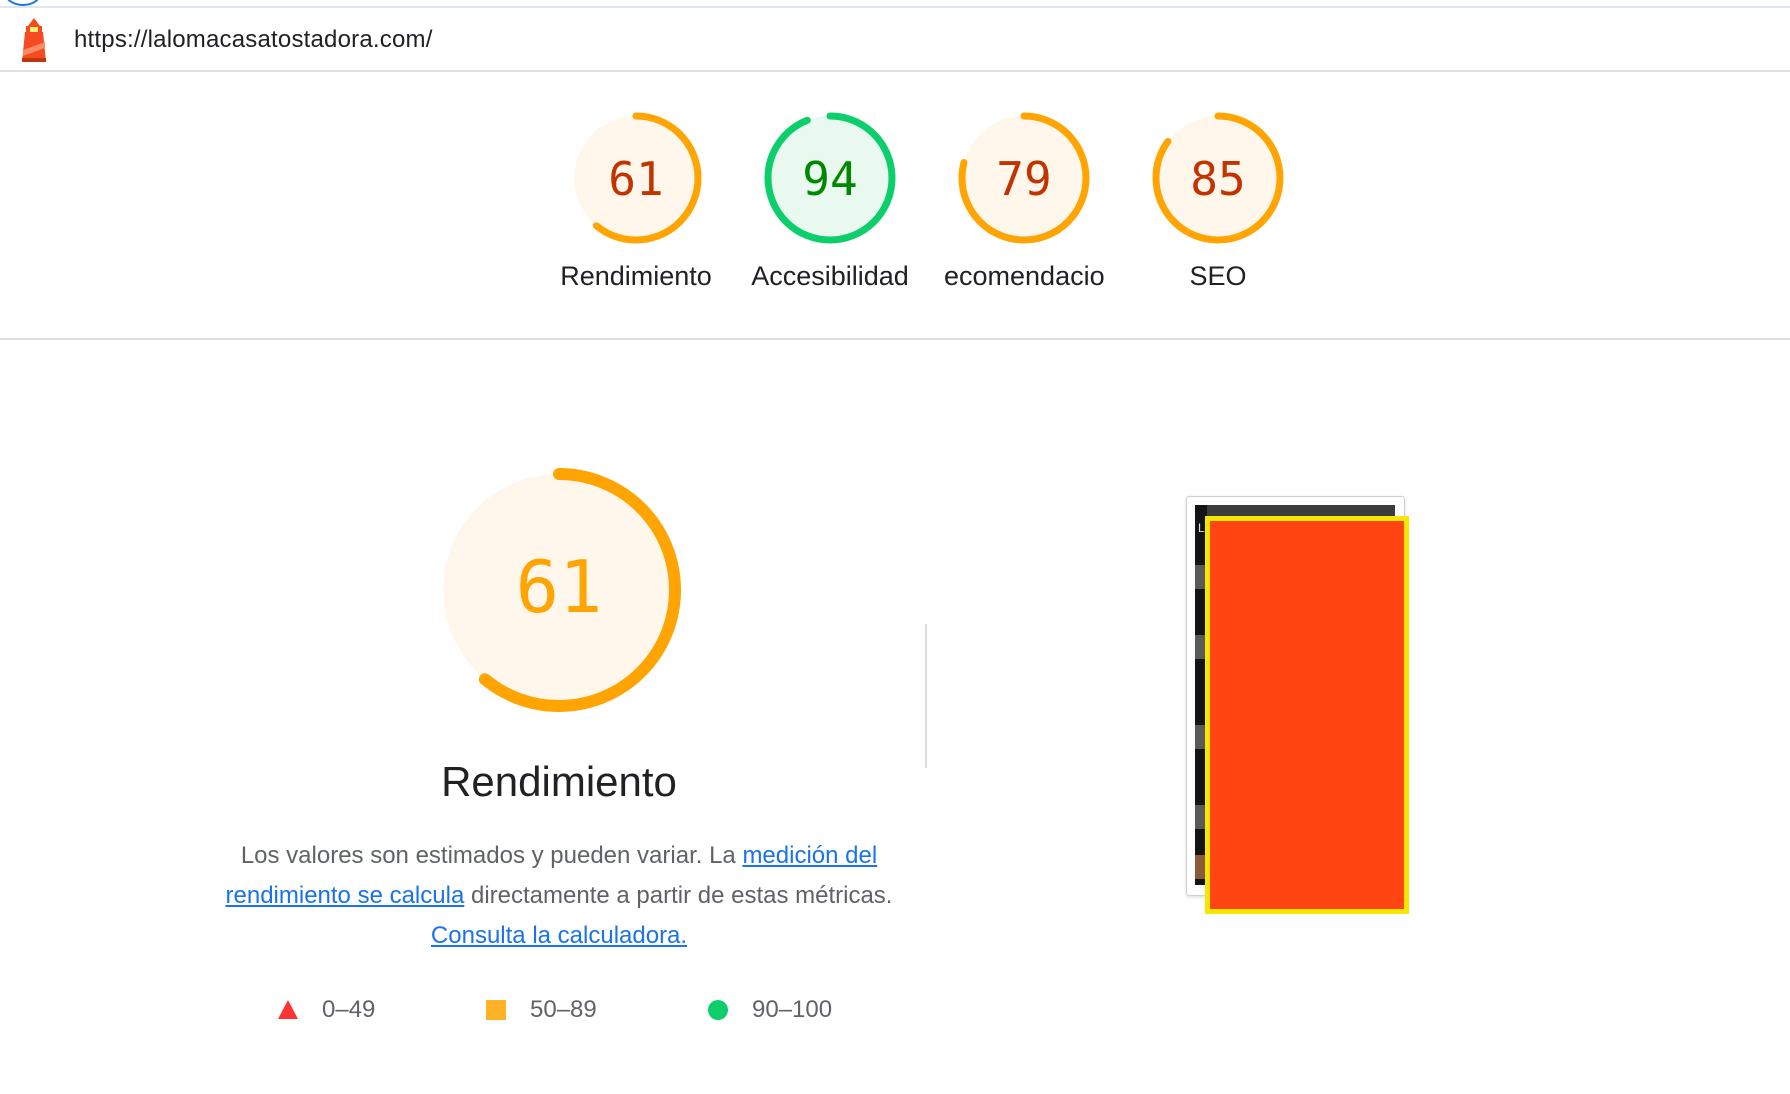  I want to click on url-text: https://lalomacasatostadora.com/, so click(253, 40).